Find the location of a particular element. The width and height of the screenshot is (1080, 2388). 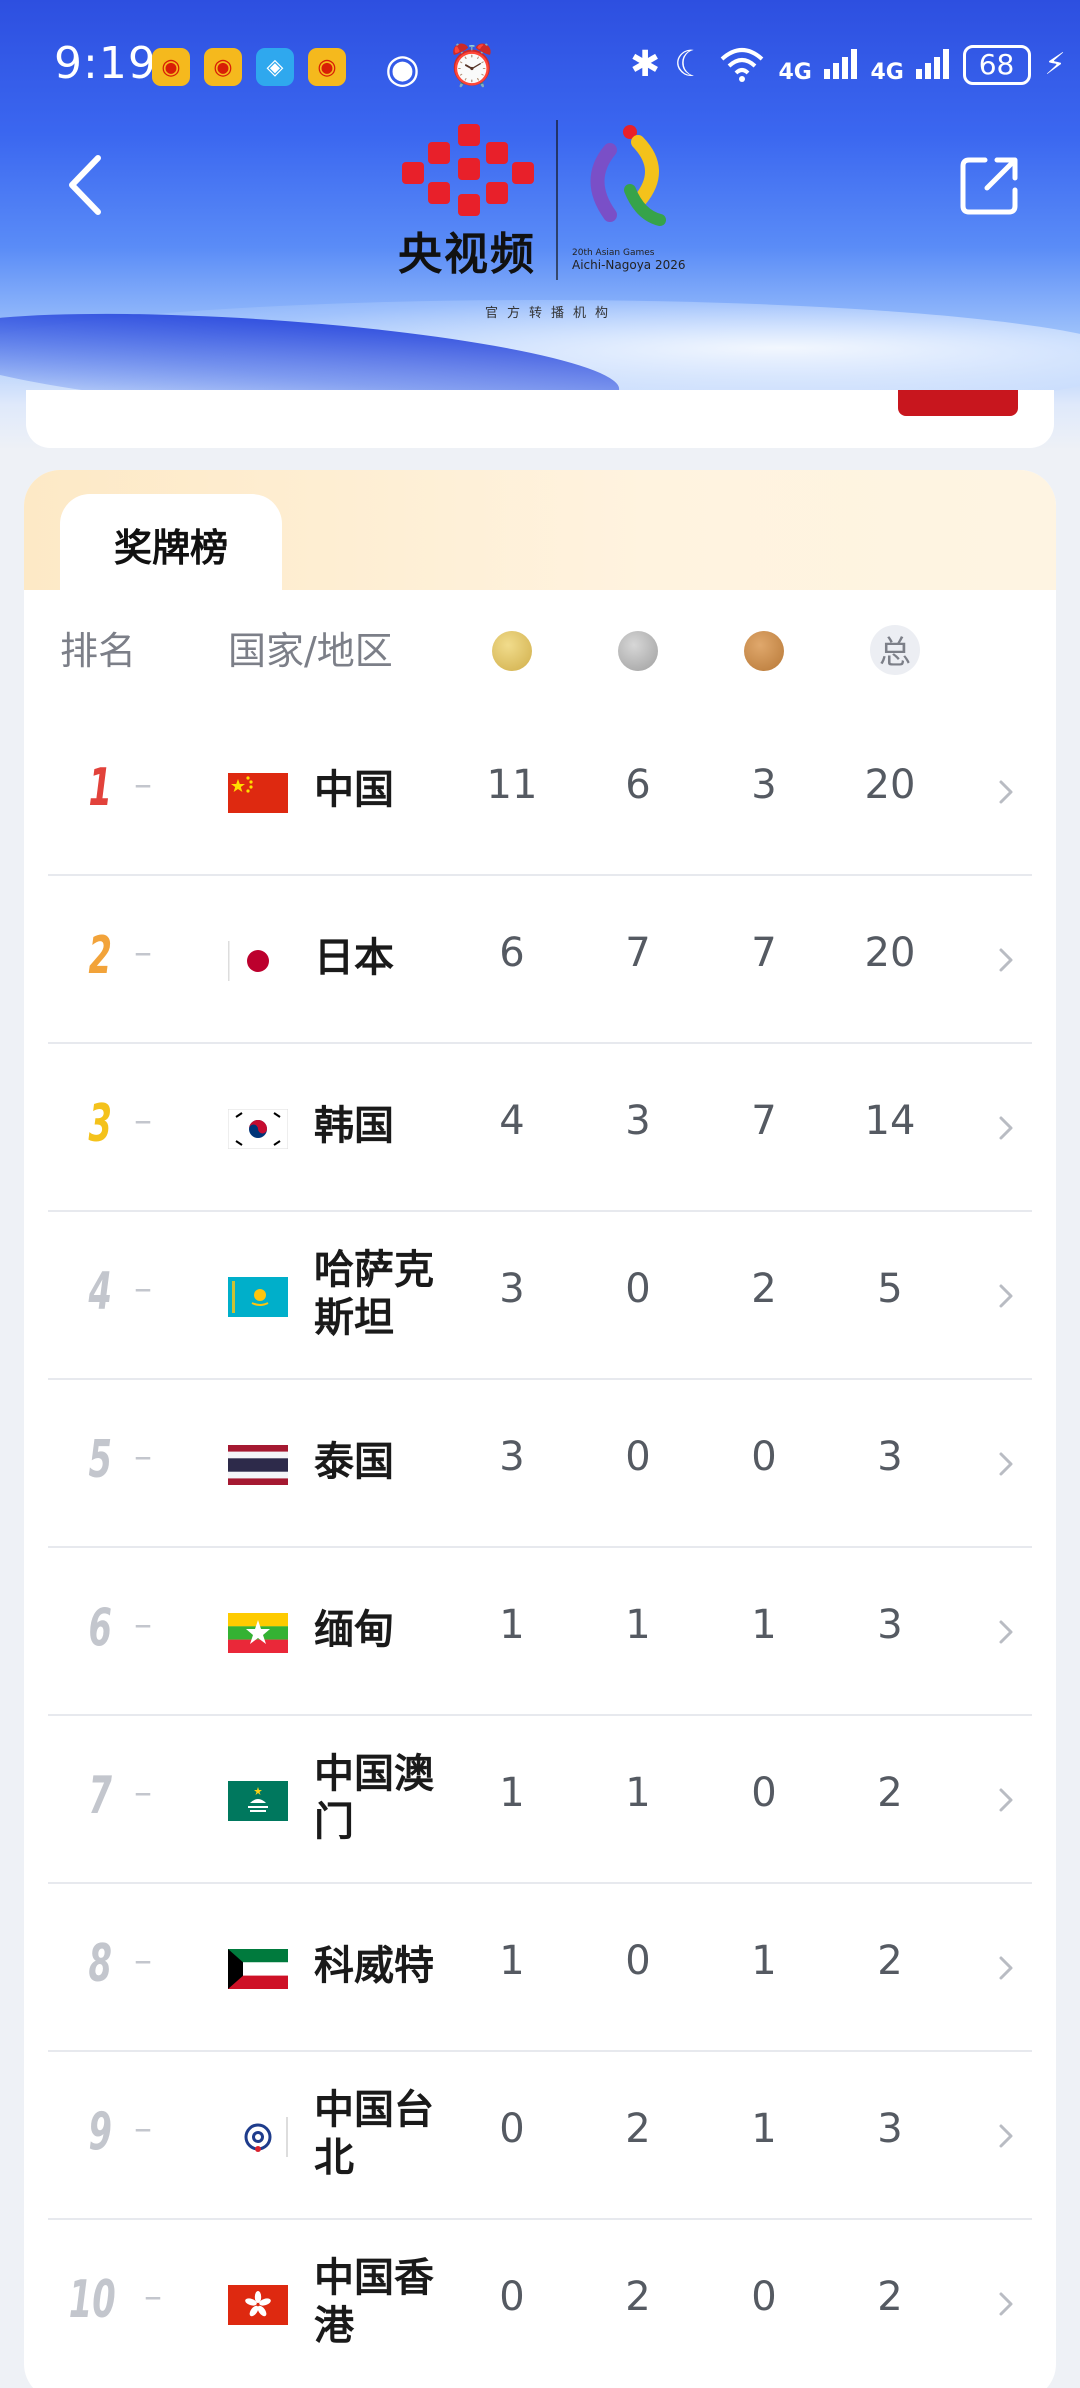

bronze-medal-icon is located at coordinates (764, 651).